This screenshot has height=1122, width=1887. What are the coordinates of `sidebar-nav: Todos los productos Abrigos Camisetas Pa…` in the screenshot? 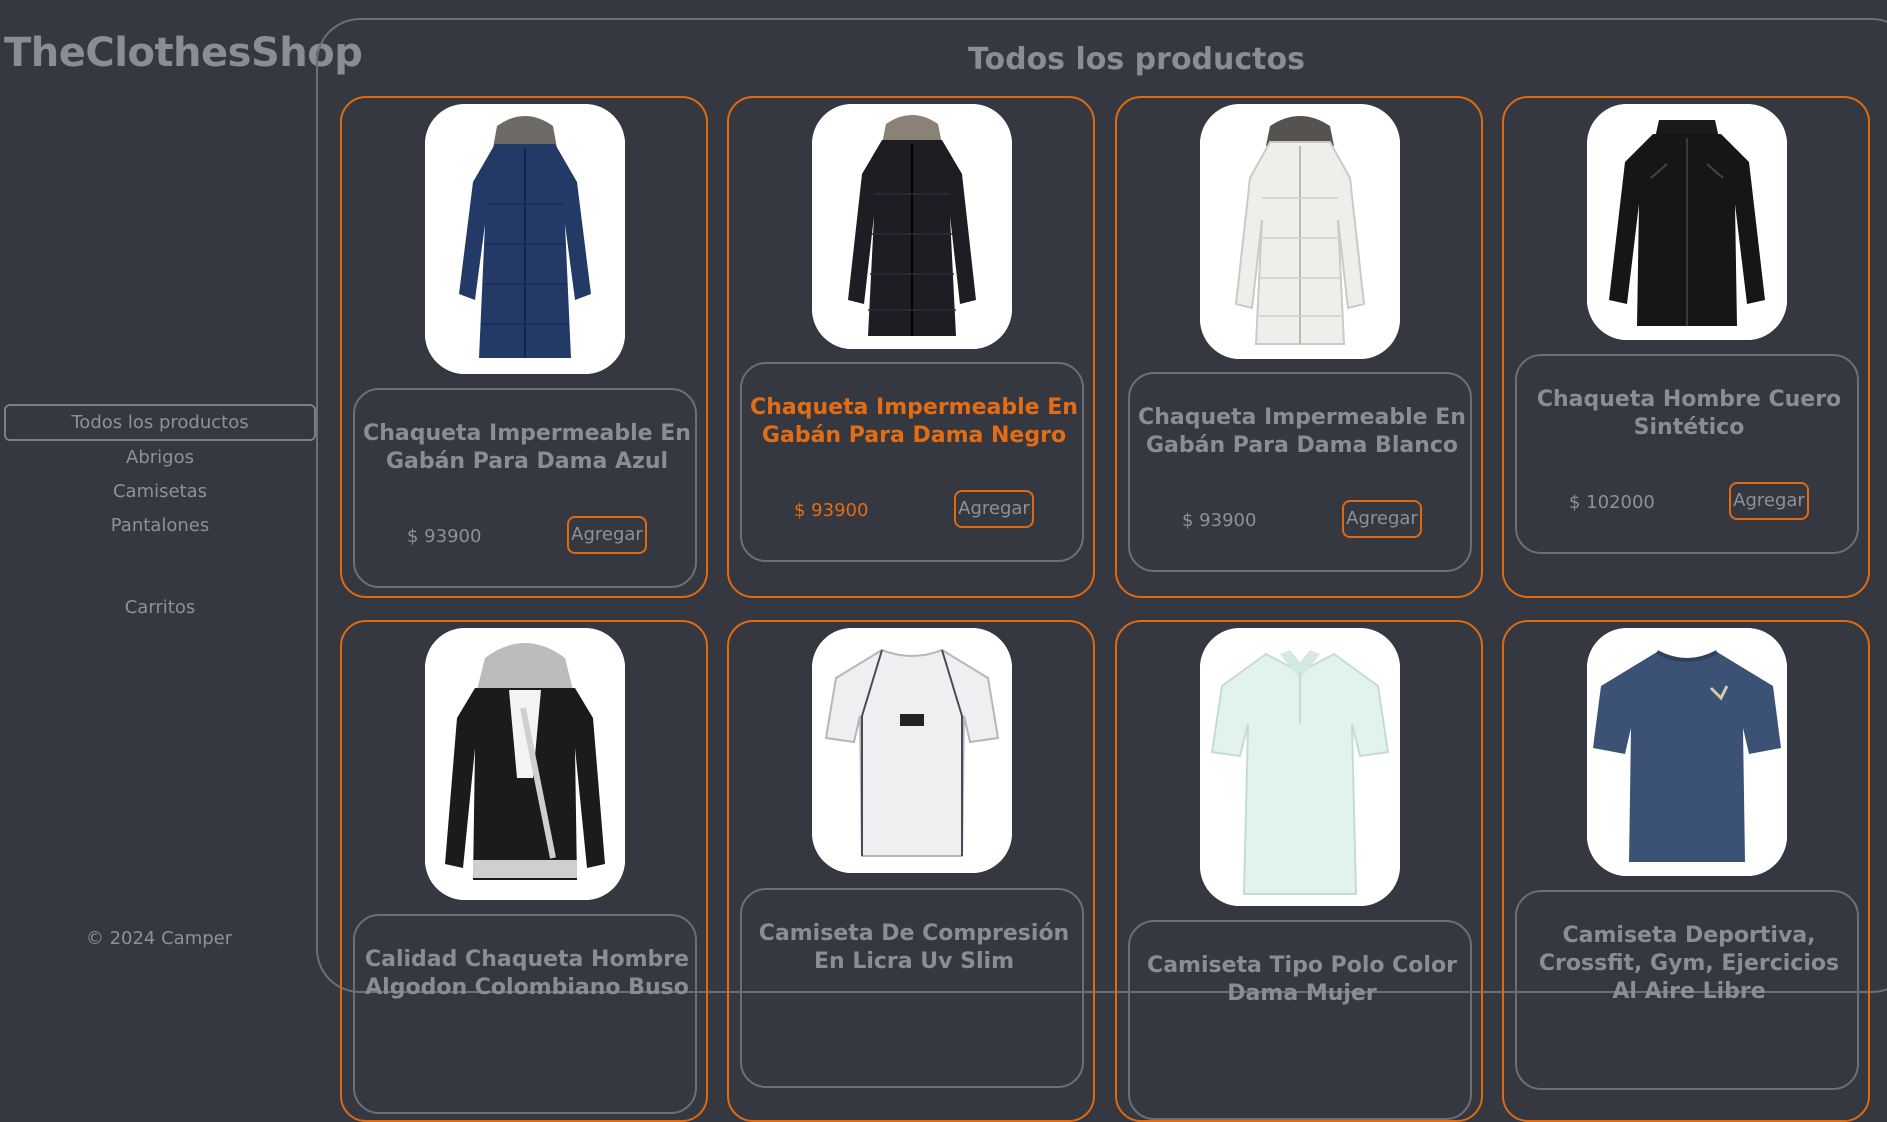 It's located at (160, 514).